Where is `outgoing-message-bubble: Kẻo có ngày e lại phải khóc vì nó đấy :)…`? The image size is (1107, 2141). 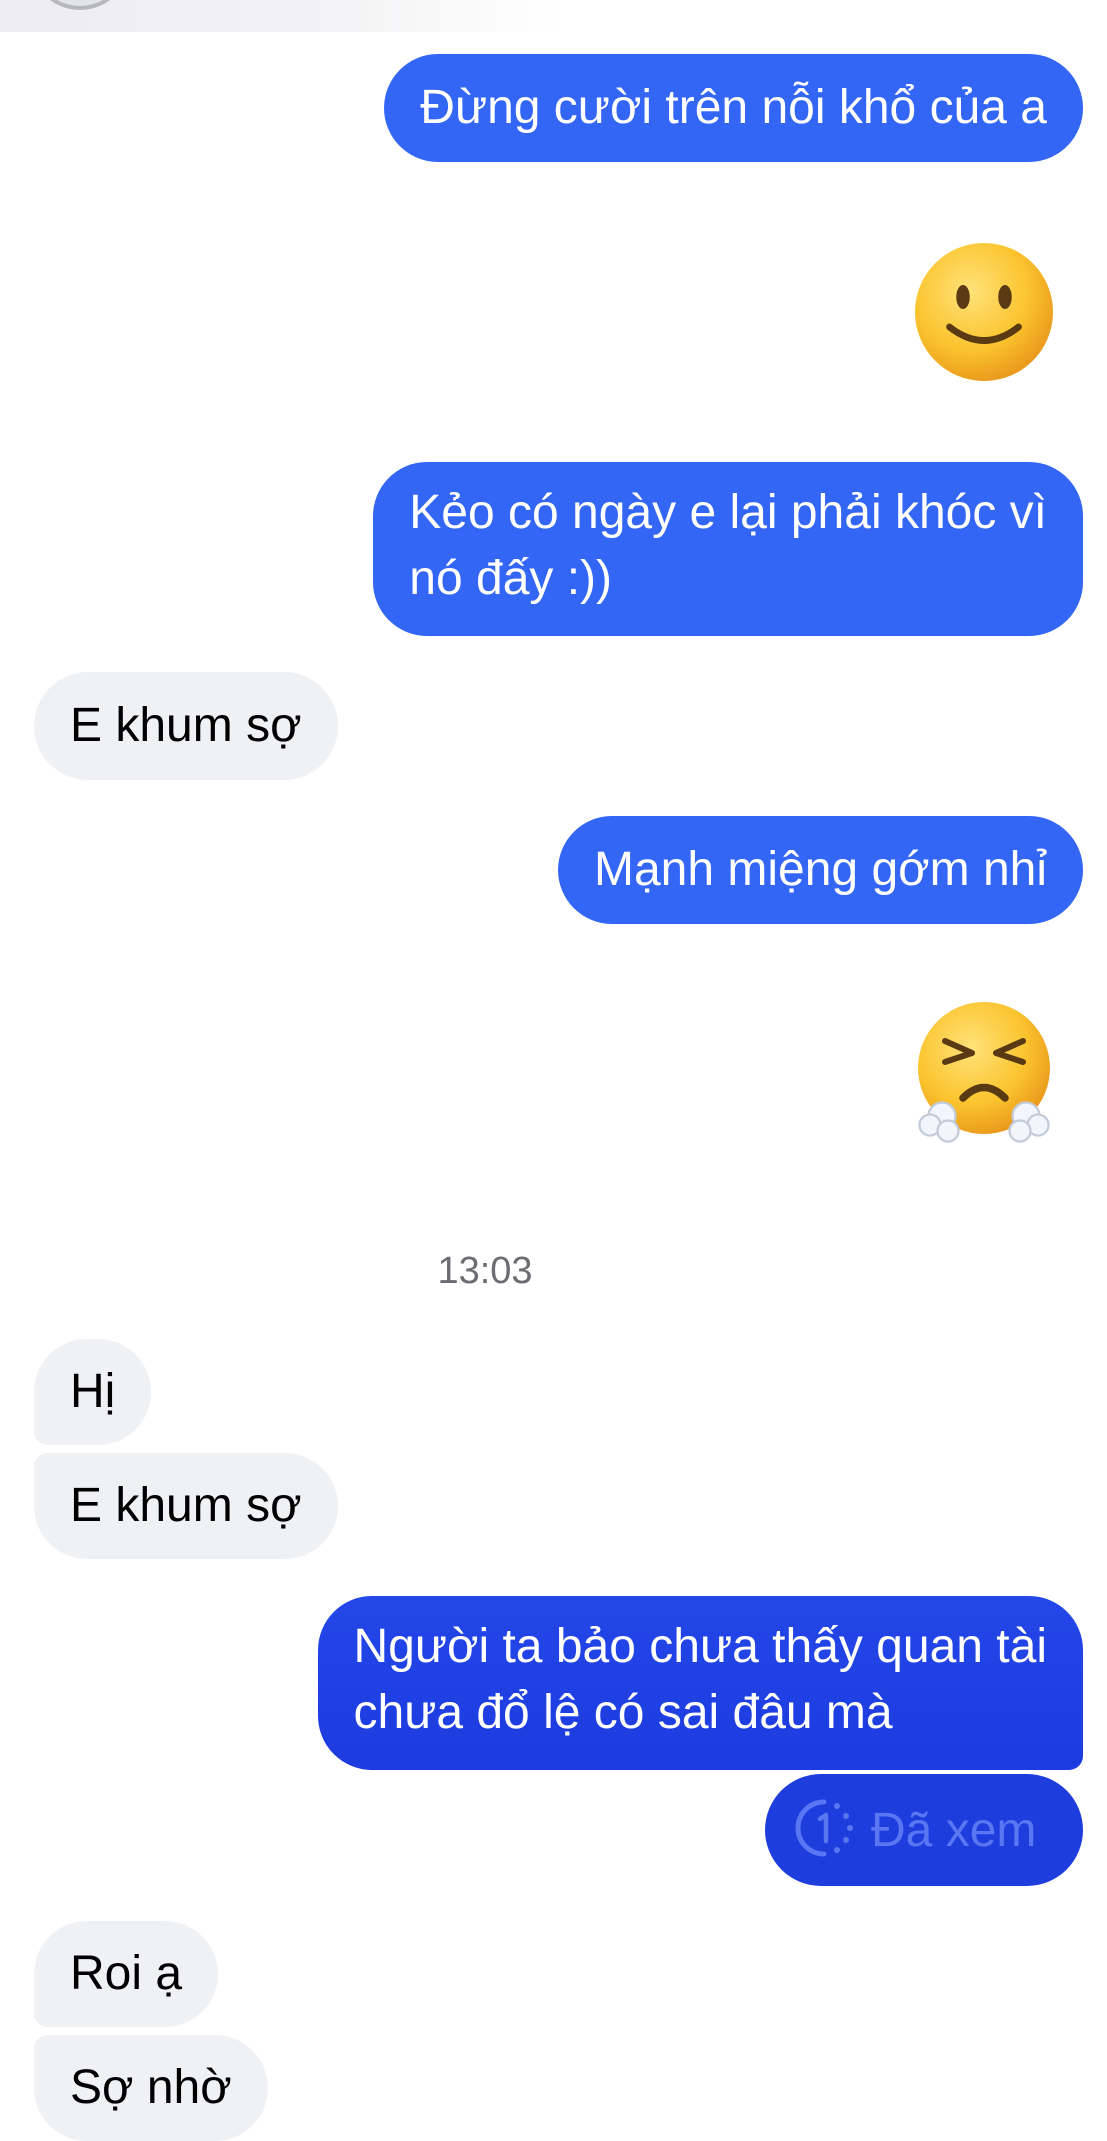
outgoing-message-bubble: Kẻo có ngày e lại phải khóc vì nó đấy :)… is located at coordinates (728, 549).